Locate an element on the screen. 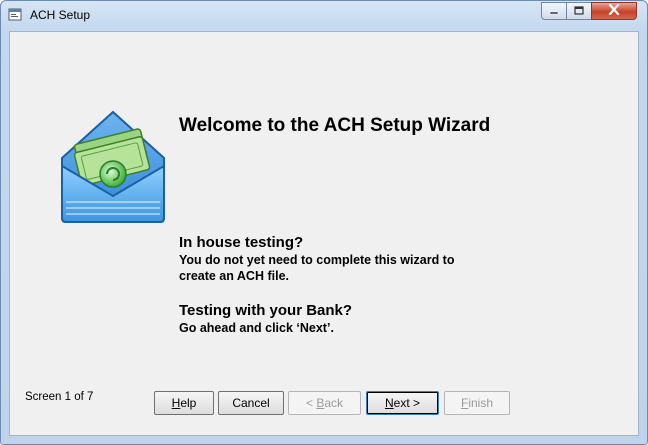  cancel-button-label: Cancel is located at coordinates (251, 403).